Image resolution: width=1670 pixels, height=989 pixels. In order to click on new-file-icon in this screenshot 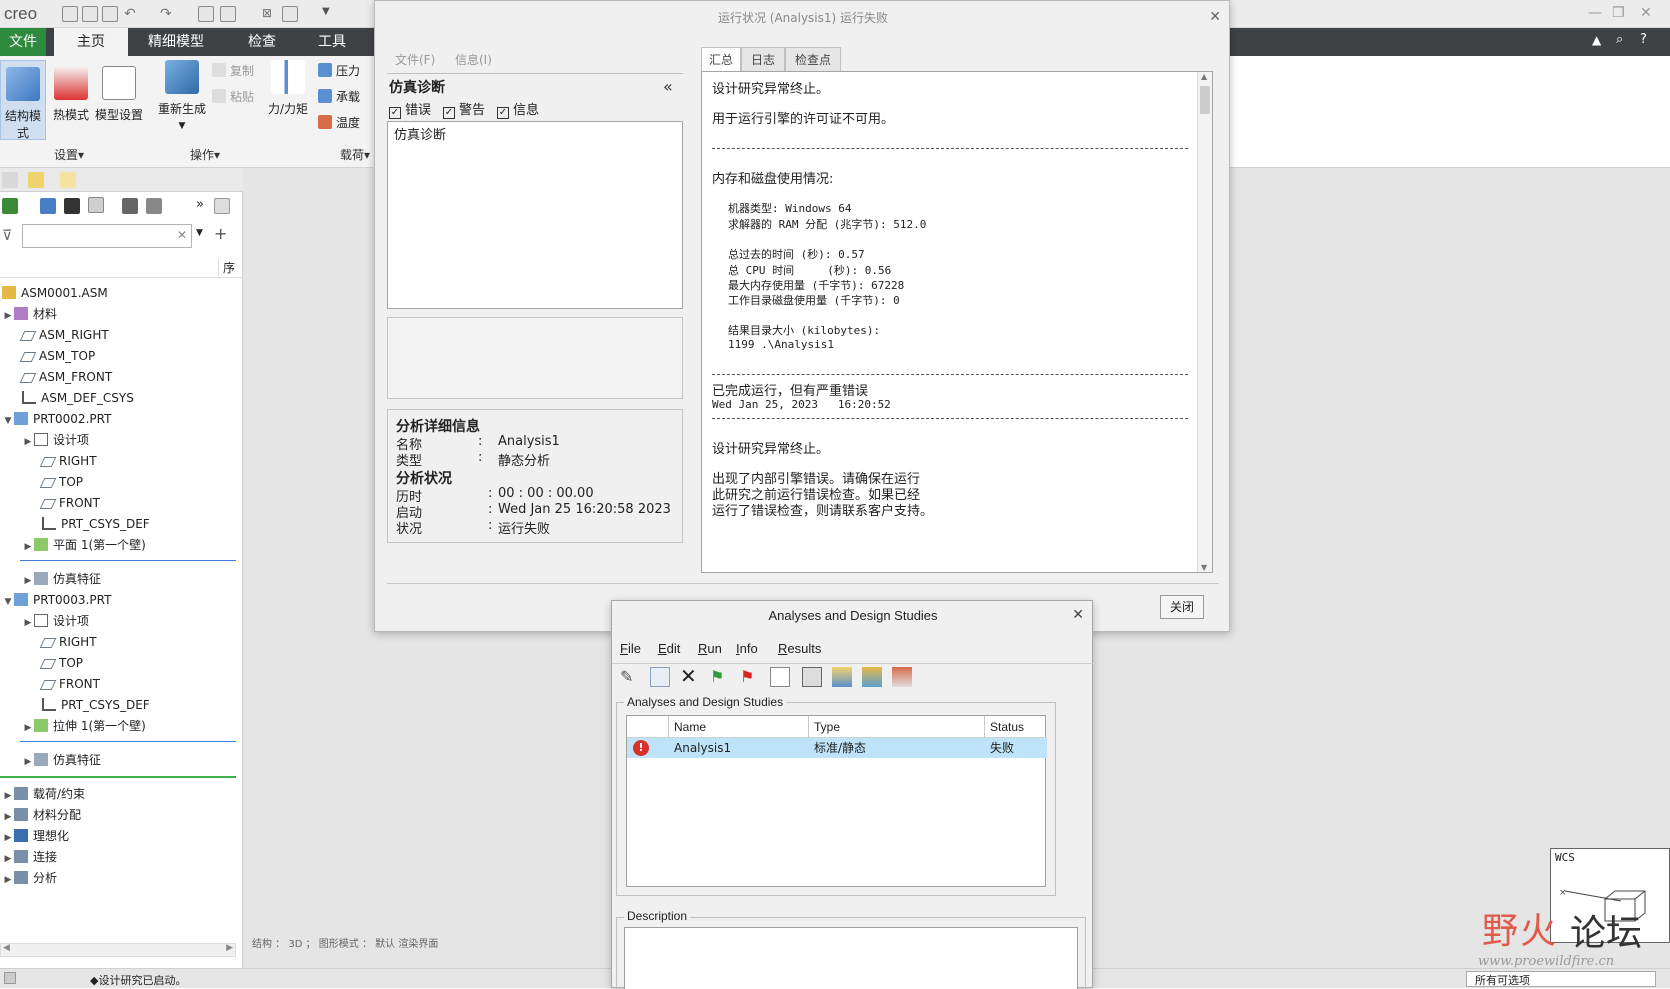, I will do `click(70, 14)`.